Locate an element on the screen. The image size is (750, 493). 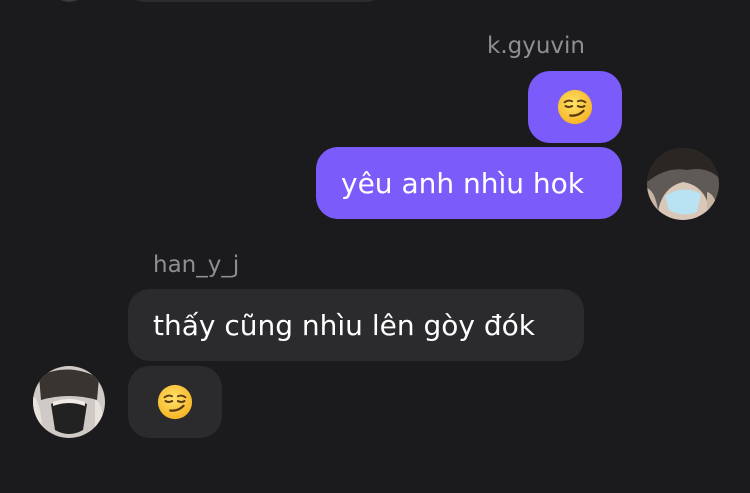
avatar-han-y-j is located at coordinates (69, 402).